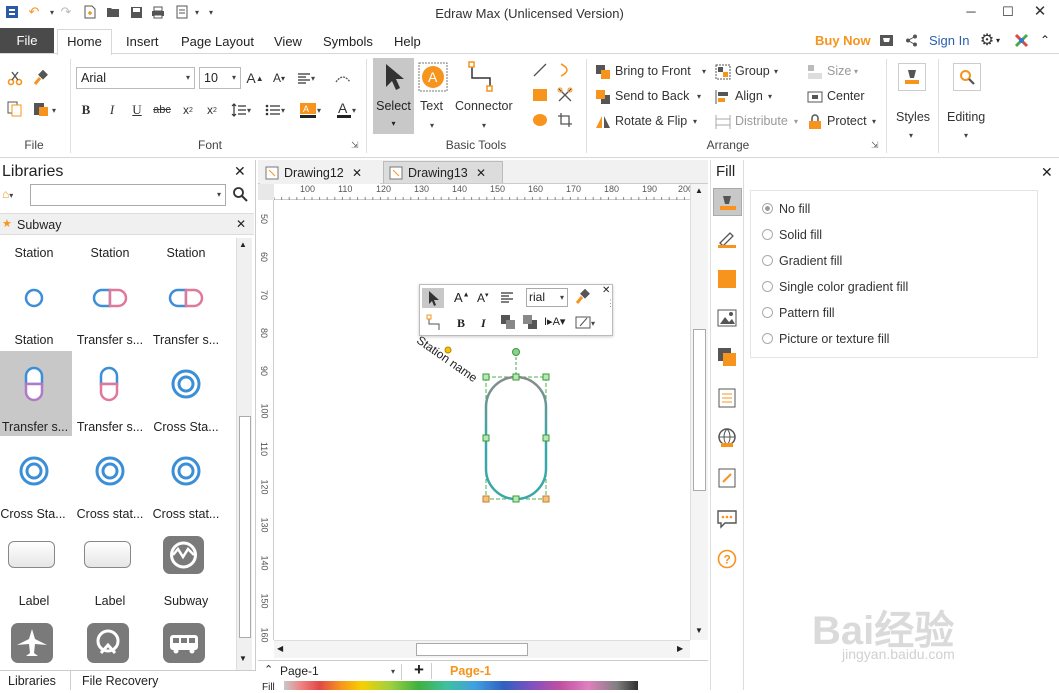  What do you see at coordinates (443, 172) in the screenshot?
I see `tab-drawing13: Drawing13 ✕` at bounding box center [443, 172].